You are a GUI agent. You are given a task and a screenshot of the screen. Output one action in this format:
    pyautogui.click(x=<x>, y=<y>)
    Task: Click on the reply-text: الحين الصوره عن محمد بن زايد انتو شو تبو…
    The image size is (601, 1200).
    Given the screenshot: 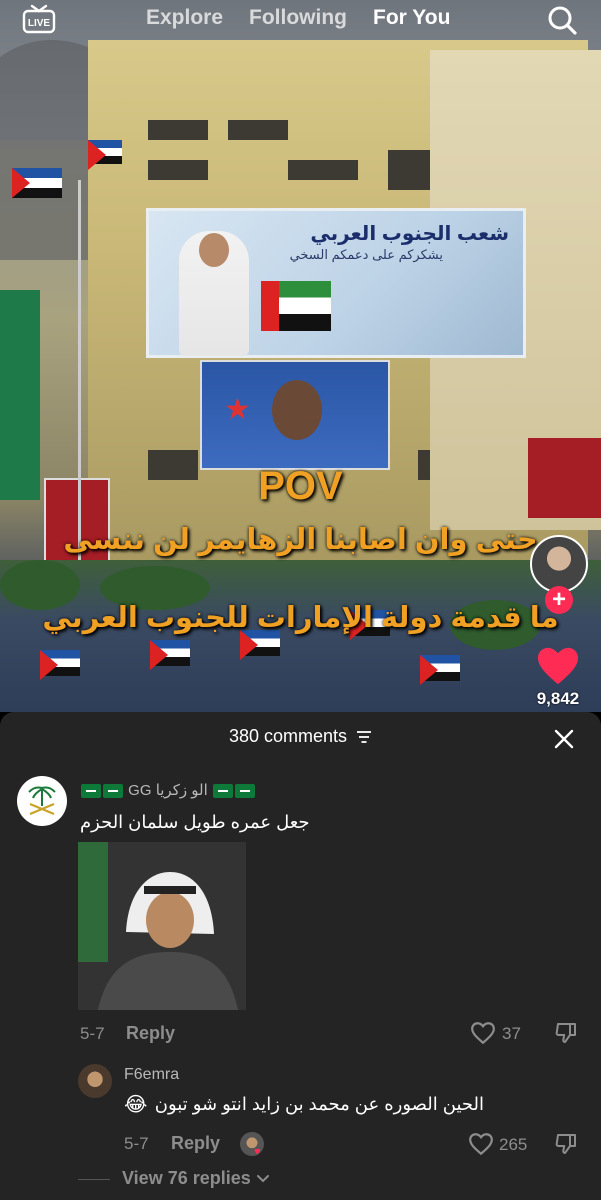 What is the action you would take?
    pyautogui.click(x=319, y=1104)
    